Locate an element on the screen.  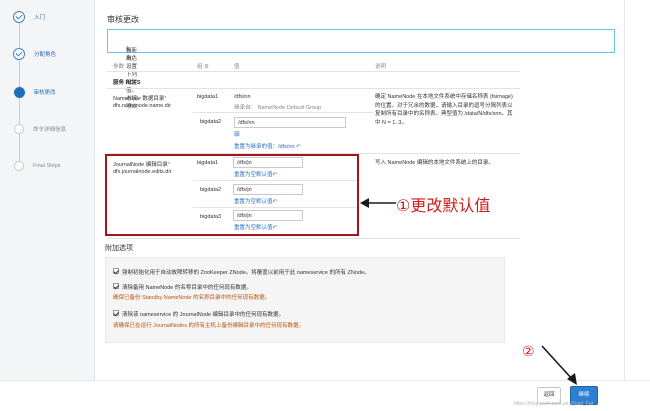
annotation-arrow is located at coordinates (378, 203).